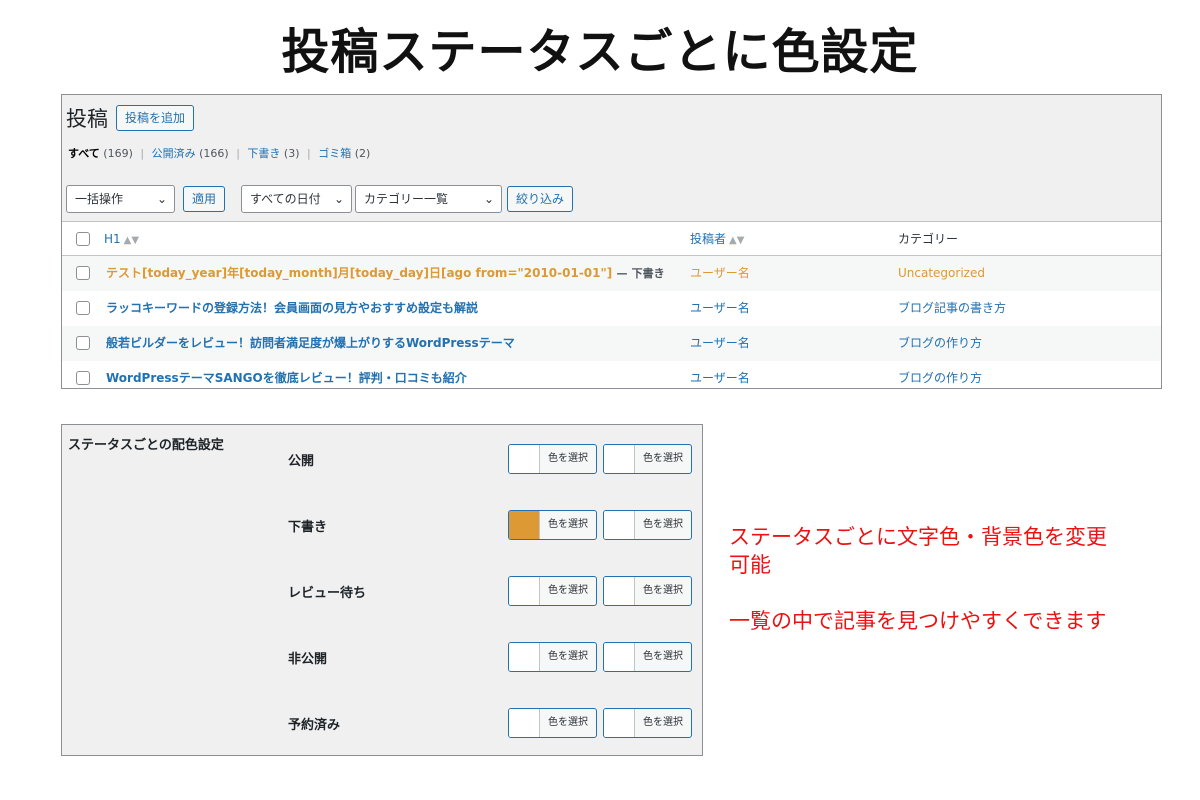 The image size is (1200, 800). I want to click on category-filter-select: カテゴリー一覧 ⌄, so click(428, 199).